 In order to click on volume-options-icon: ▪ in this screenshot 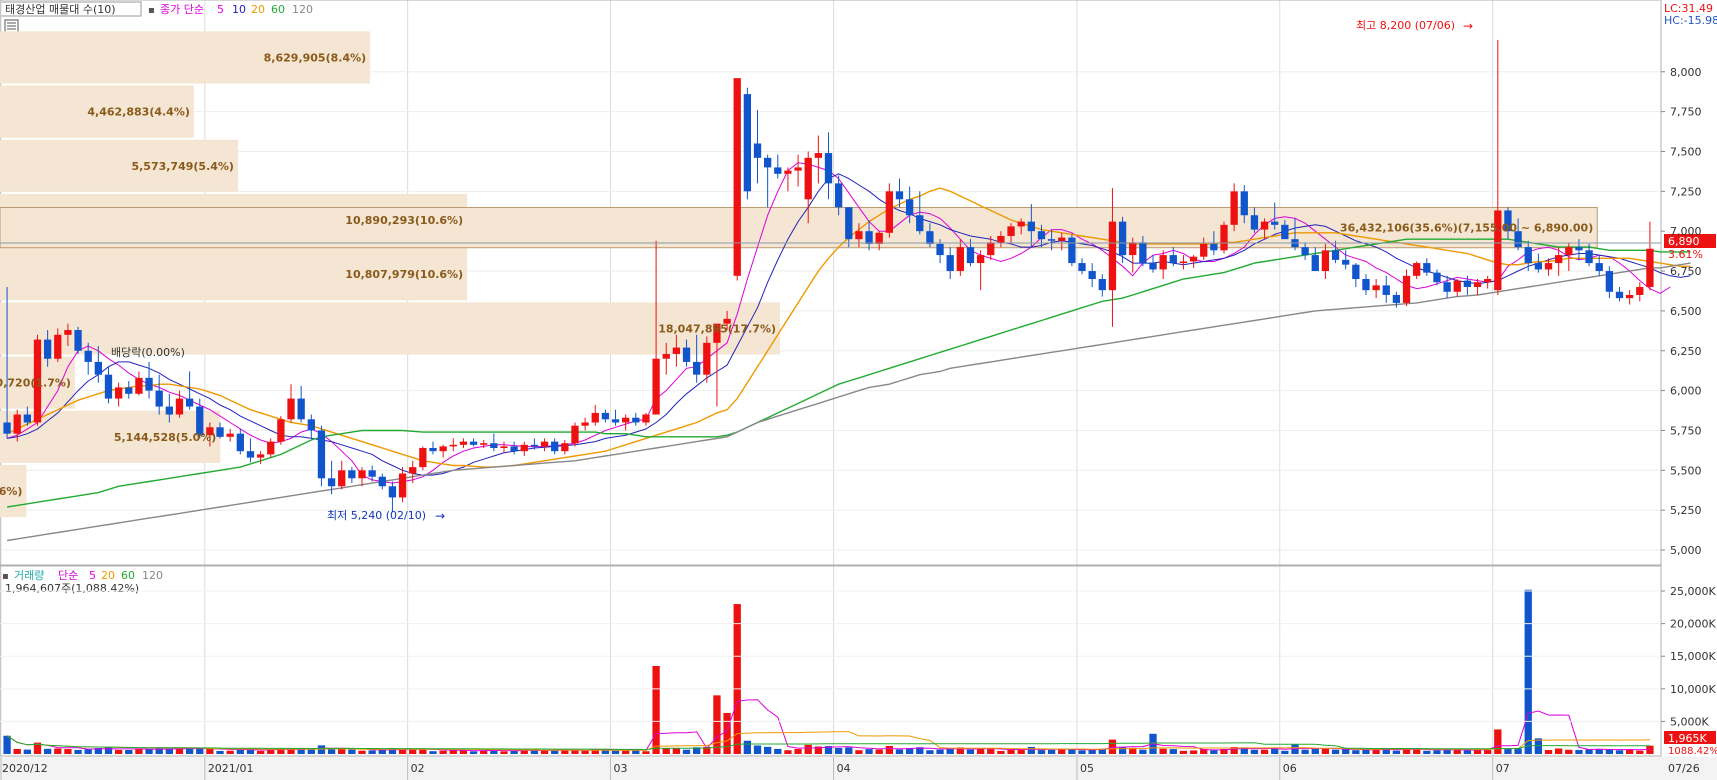, I will do `click(5, 576)`.